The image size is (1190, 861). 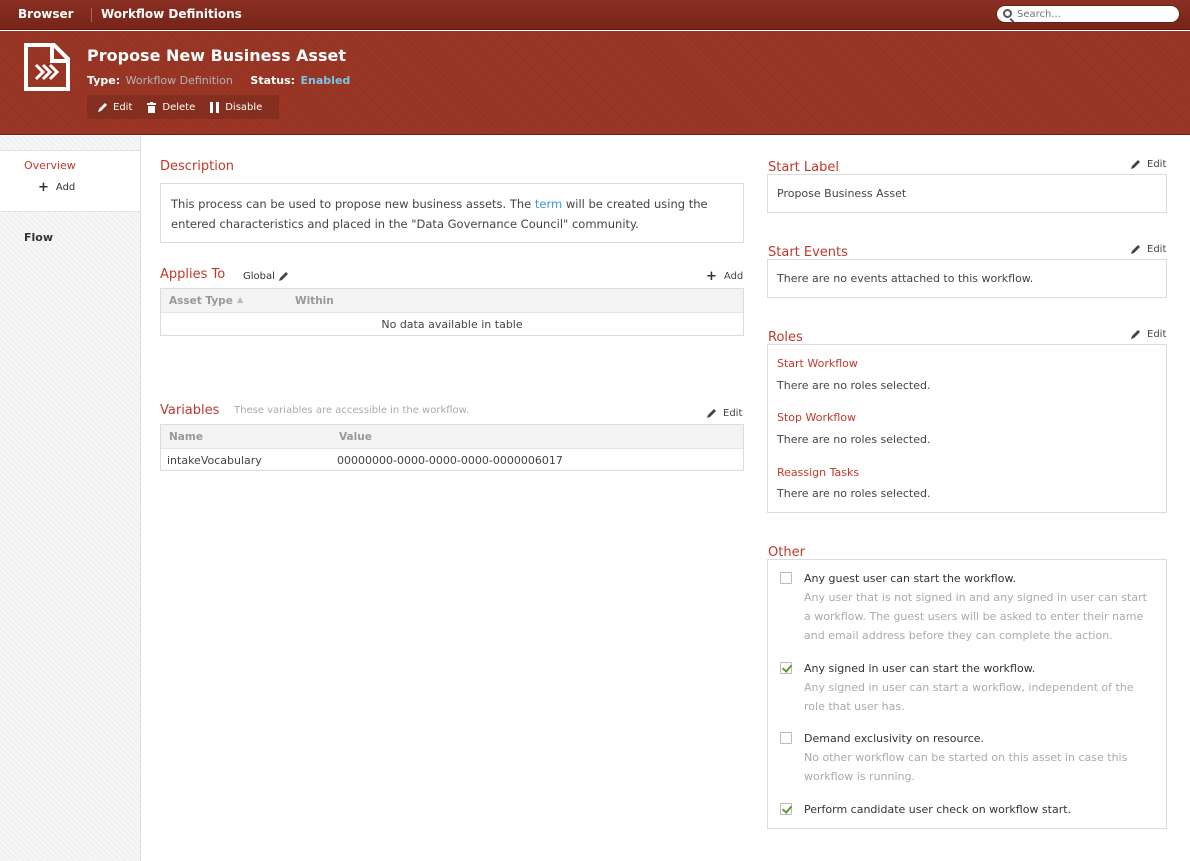 What do you see at coordinates (1157, 334) in the screenshot?
I see `roles-edit-label: Edit` at bounding box center [1157, 334].